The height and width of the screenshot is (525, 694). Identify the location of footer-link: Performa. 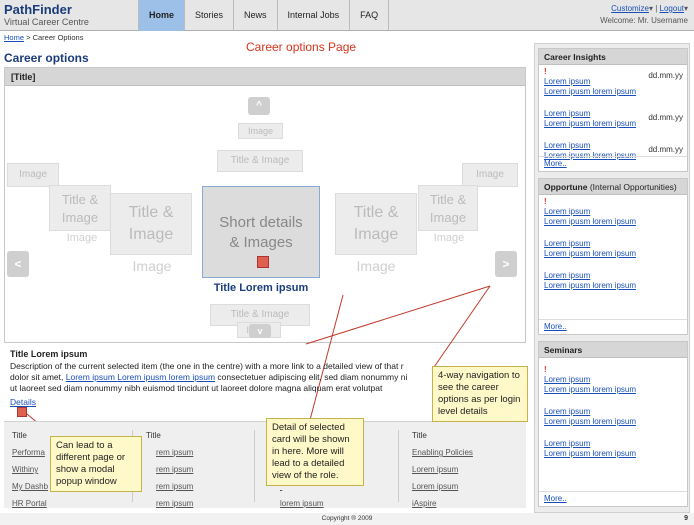
(30, 452).